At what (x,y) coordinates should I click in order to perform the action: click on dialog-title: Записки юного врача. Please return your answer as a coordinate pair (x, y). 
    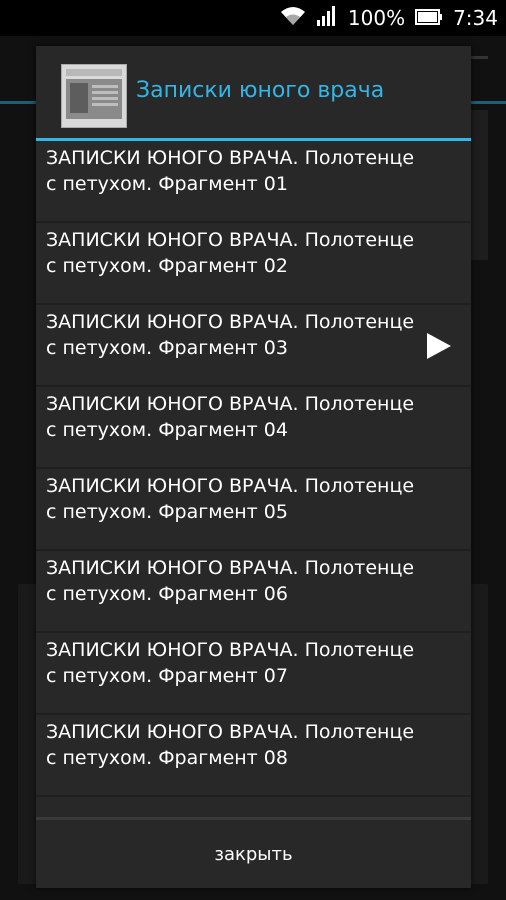
    Looking at the image, I should click on (260, 90).